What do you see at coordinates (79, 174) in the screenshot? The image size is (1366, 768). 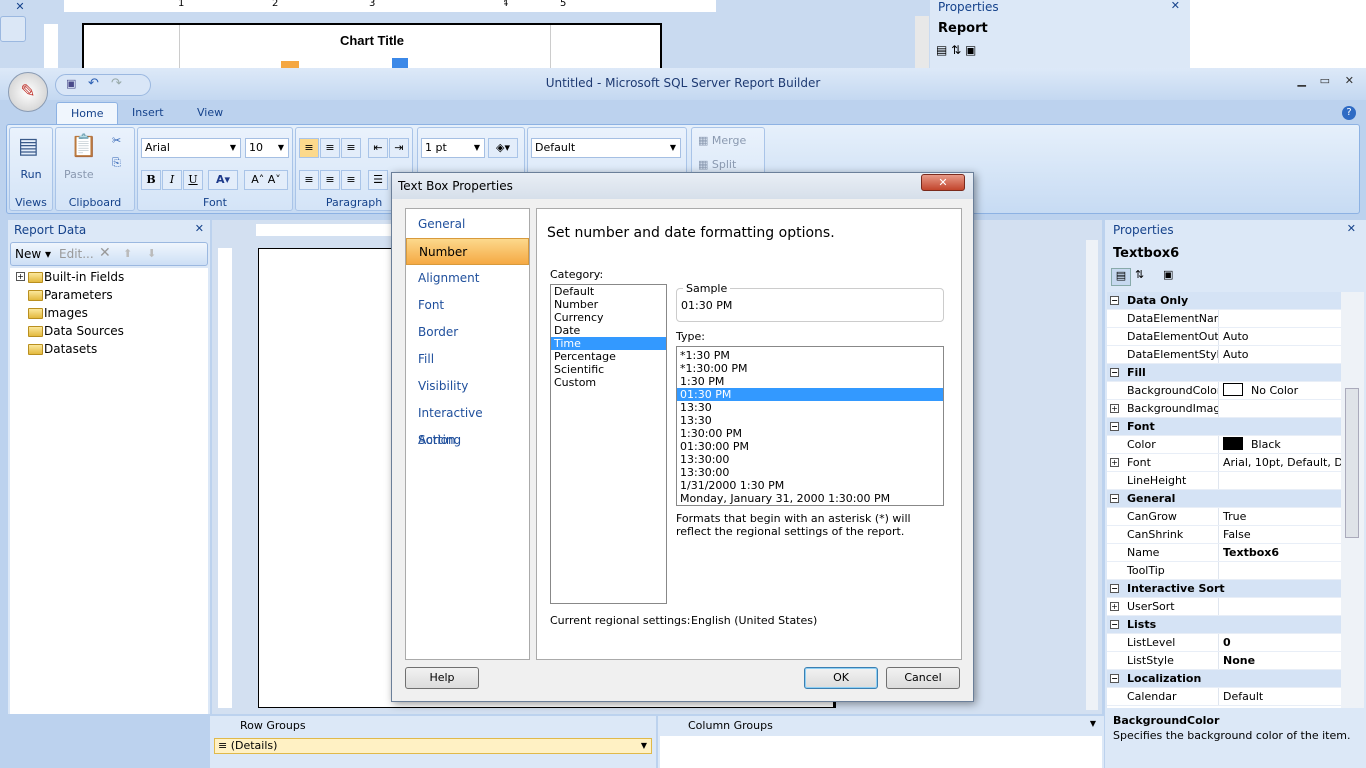 I see `paste-button: Paste` at bounding box center [79, 174].